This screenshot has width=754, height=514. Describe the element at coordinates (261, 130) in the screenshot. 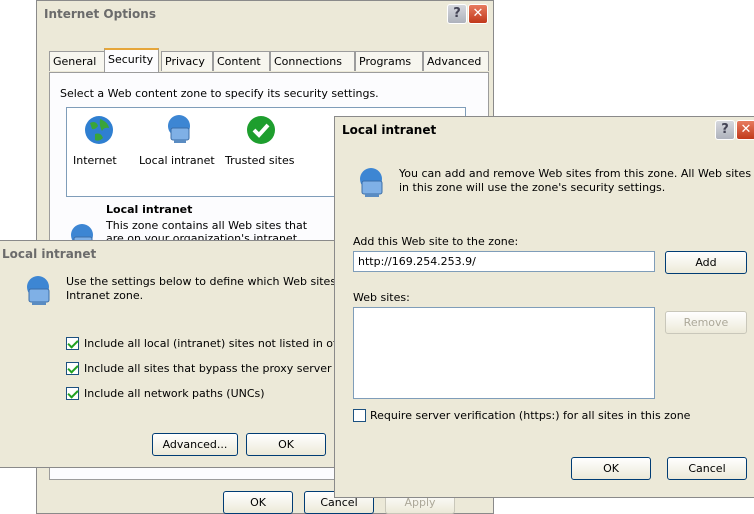

I see `checkmark-icon` at that location.